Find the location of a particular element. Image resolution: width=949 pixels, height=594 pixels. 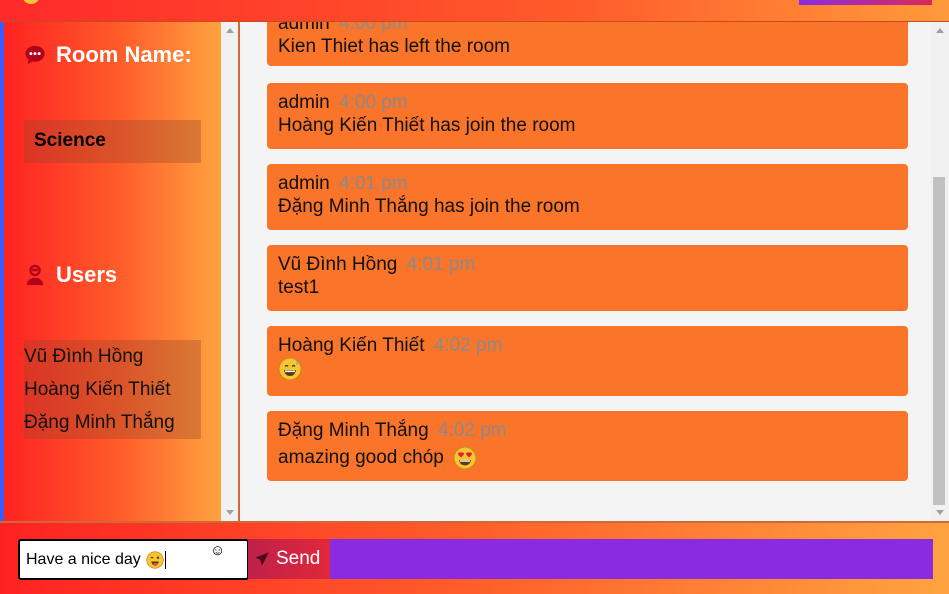

chat-scrollbar is located at coordinates (940, 271).